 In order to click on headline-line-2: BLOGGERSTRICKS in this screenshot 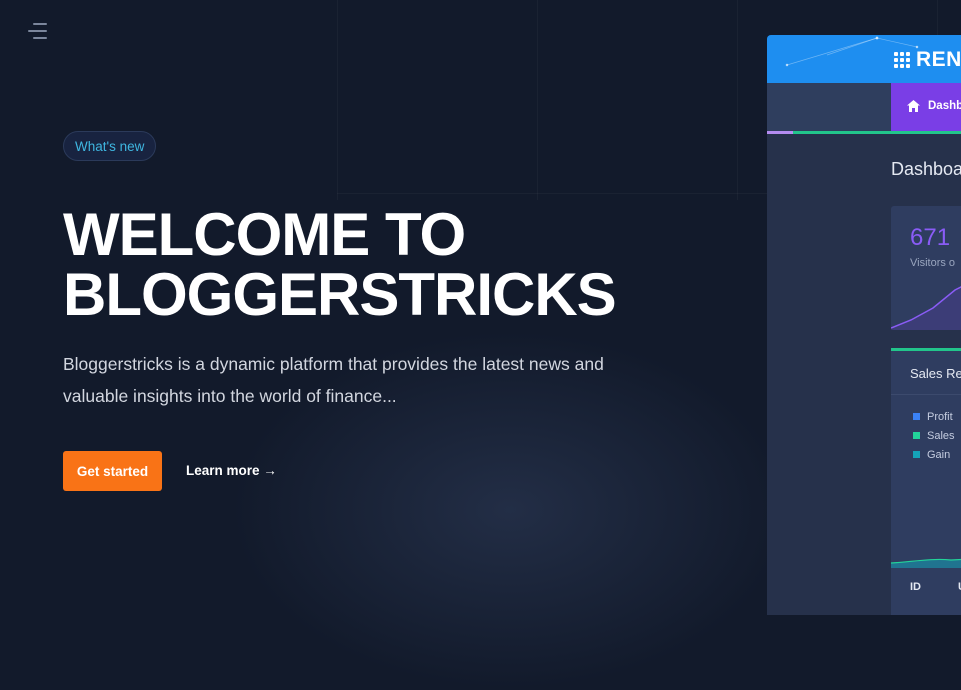, I will do `click(340, 294)`.